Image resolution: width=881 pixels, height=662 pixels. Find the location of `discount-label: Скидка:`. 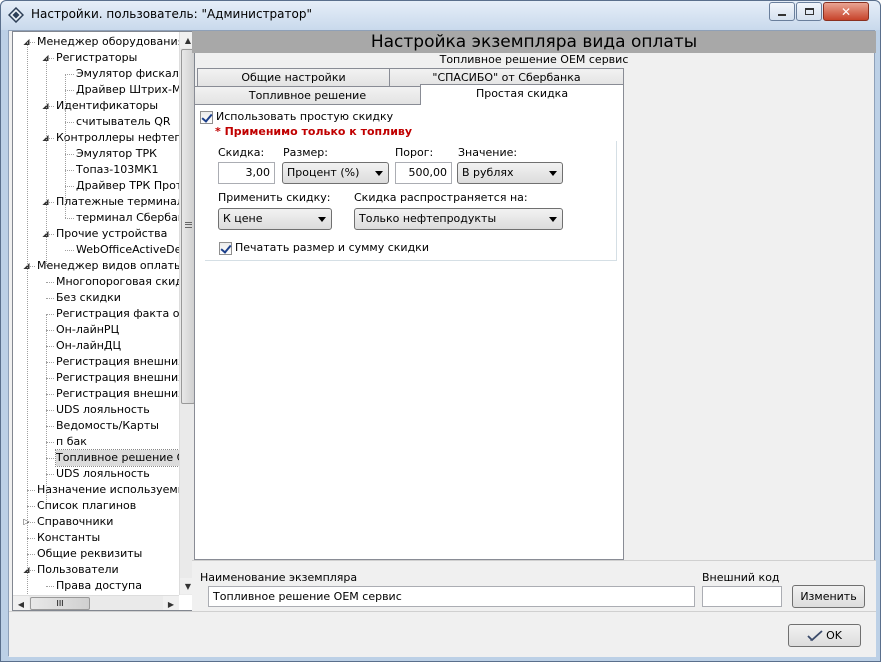

discount-label: Скидка: is located at coordinates (241, 152).